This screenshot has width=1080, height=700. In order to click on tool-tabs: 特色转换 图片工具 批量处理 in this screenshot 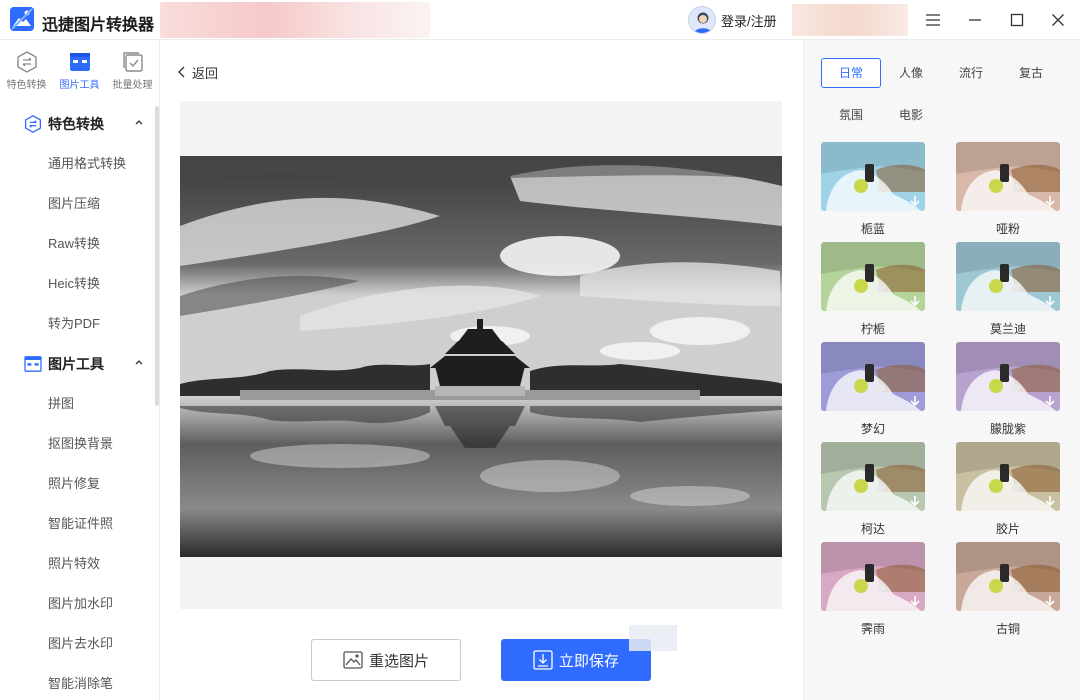, I will do `click(80, 71)`.